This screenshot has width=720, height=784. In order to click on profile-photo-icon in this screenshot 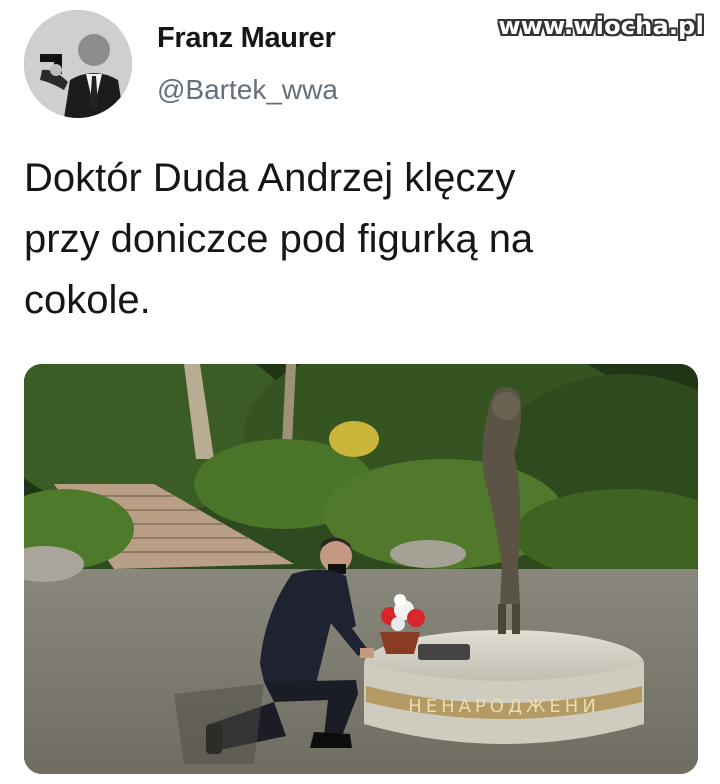, I will do `click(78, 64)`.